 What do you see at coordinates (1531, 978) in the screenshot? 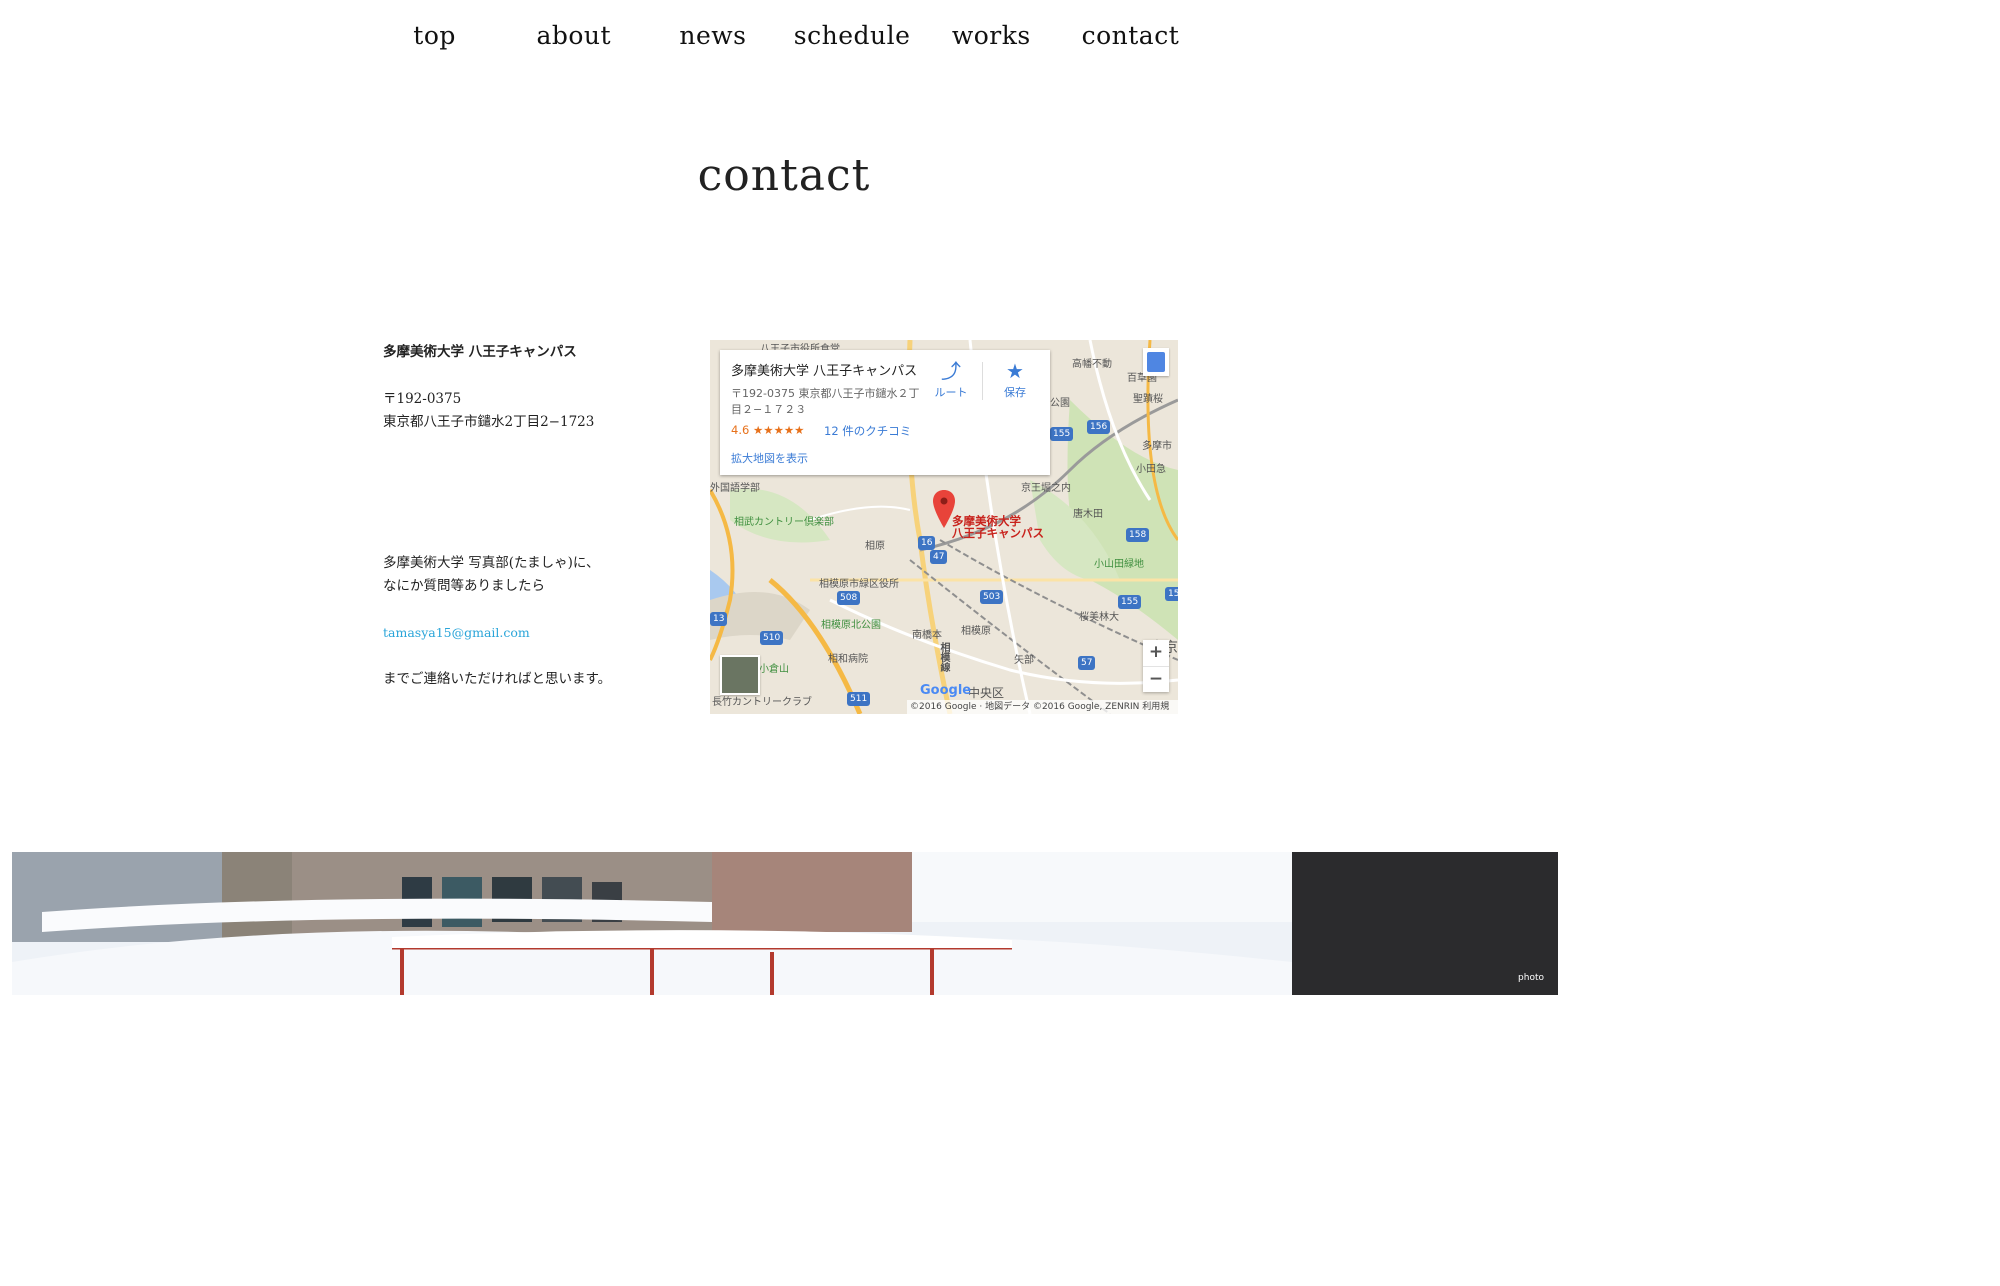
I see `photo-caption: photo` at bounding box center [1531, 978].